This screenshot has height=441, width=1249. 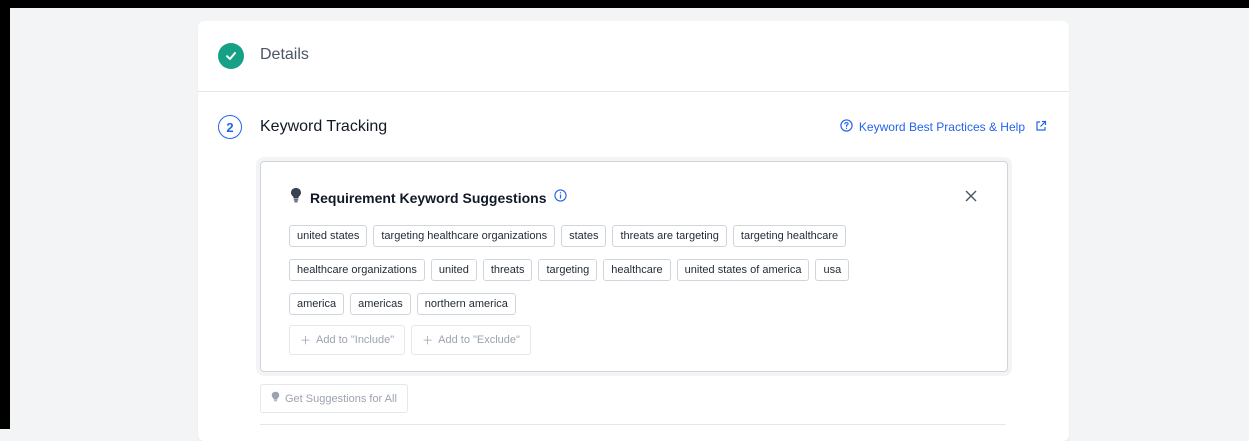 What do you see at coordinates (846, 127) in the screenshot?
I see `question-circle-icon` at bounding box center [846, 127].